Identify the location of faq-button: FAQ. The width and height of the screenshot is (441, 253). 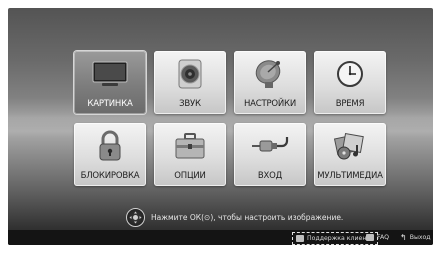
(377, 237).